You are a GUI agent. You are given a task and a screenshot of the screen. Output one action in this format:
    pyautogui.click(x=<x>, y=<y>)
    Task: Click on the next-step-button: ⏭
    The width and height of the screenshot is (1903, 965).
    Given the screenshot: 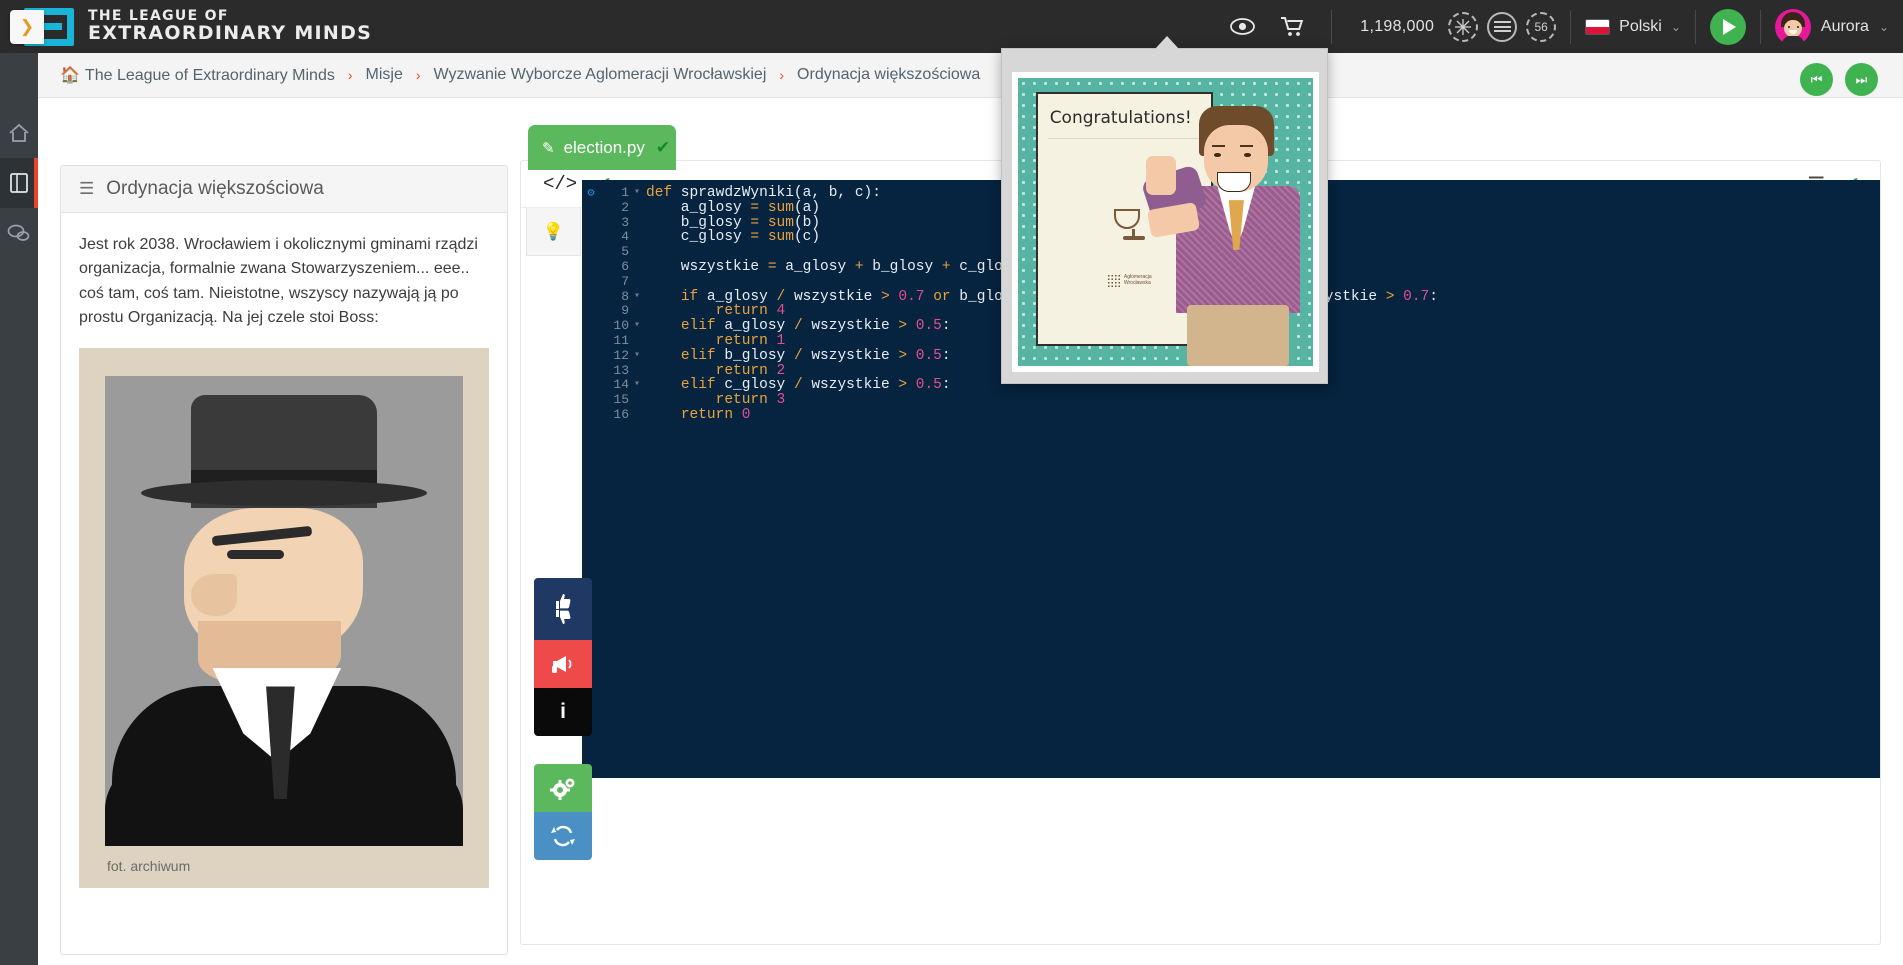 What is the action you would take?
    pyautogui.click(x=1861, y=79)
    